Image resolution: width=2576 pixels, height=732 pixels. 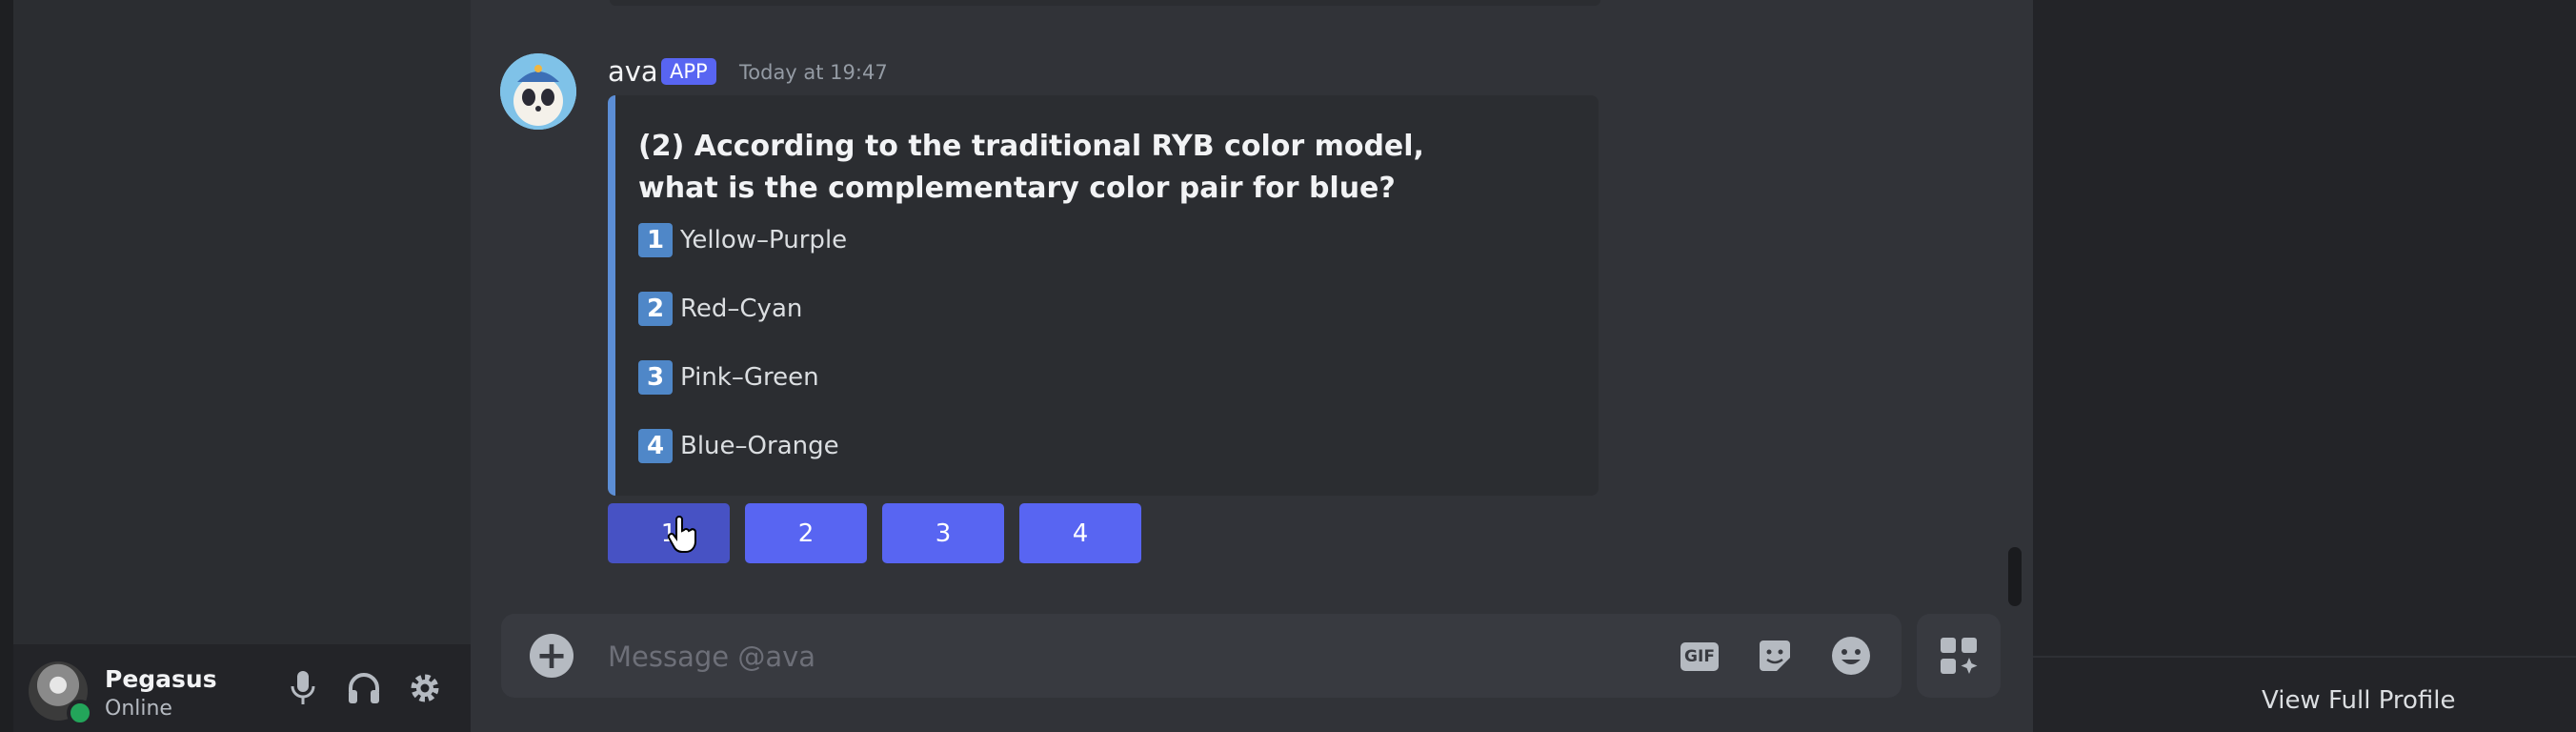 I want to click on message-input, so click(x=1132, y=657).